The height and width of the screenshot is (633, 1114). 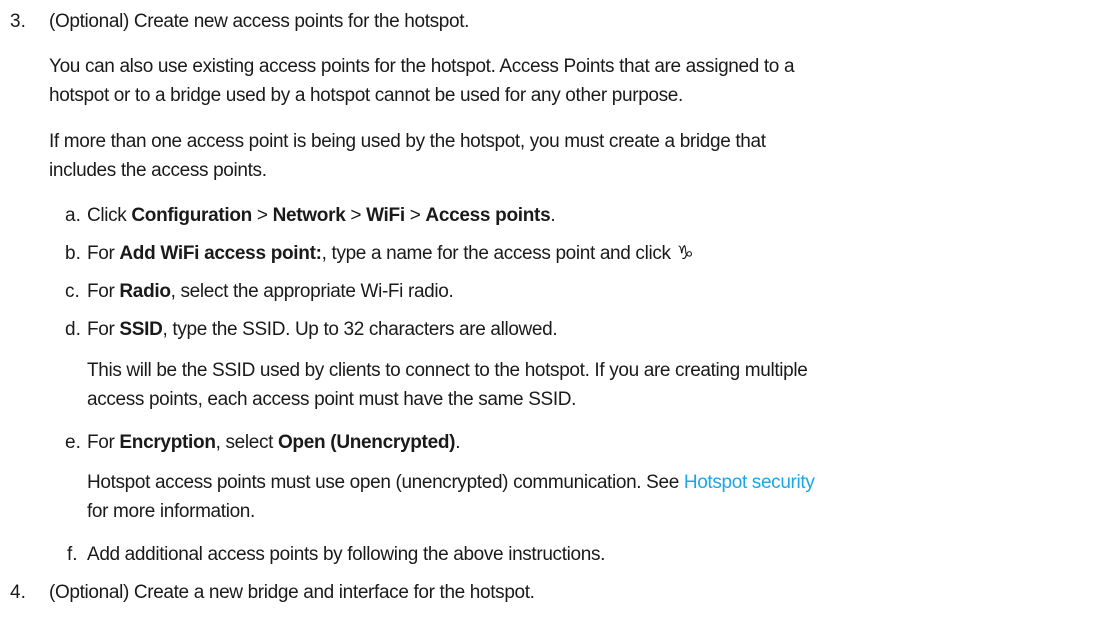 What do you see at coordinates (109, 215) in the screenshot?
I see `substep-text: Click` at bounding box center [109, 215].